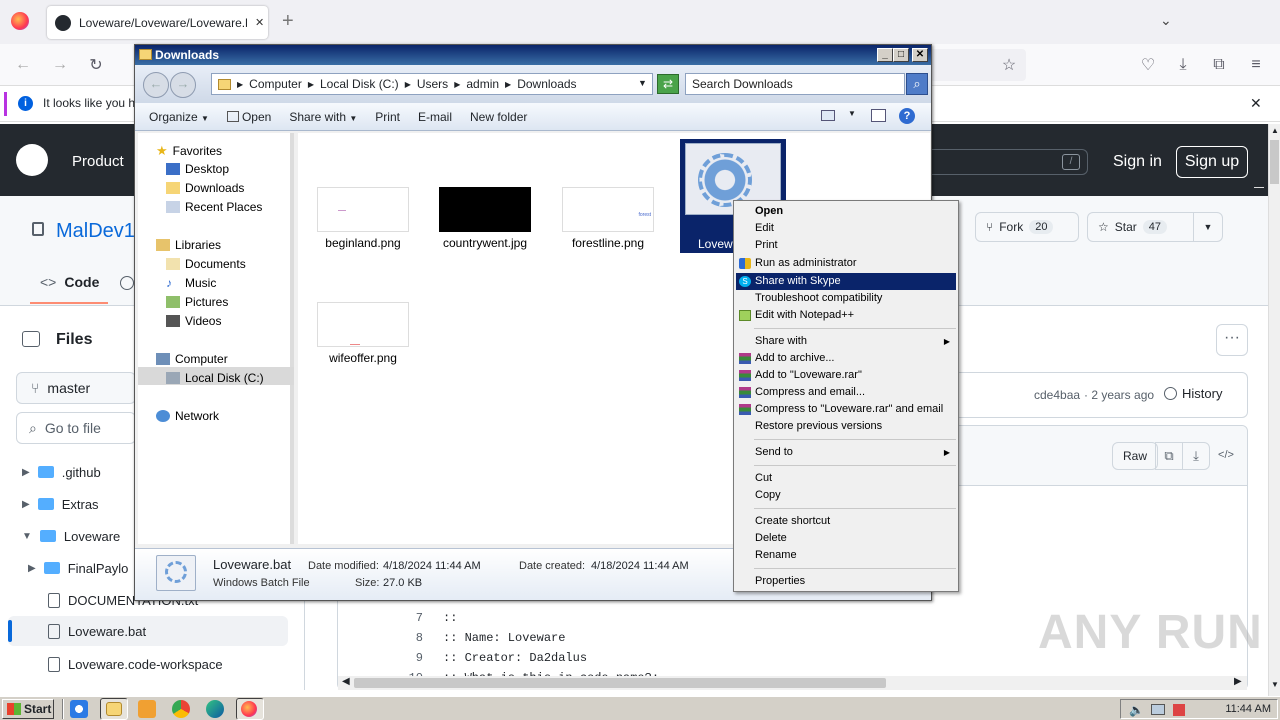 The width and height of the screenshot is (1280, 720). What do you see at coordinates (215, 378) in the screenshot?
I see `nav-local-disk: Local Disk (C:)` at bounding box center [215, 378].